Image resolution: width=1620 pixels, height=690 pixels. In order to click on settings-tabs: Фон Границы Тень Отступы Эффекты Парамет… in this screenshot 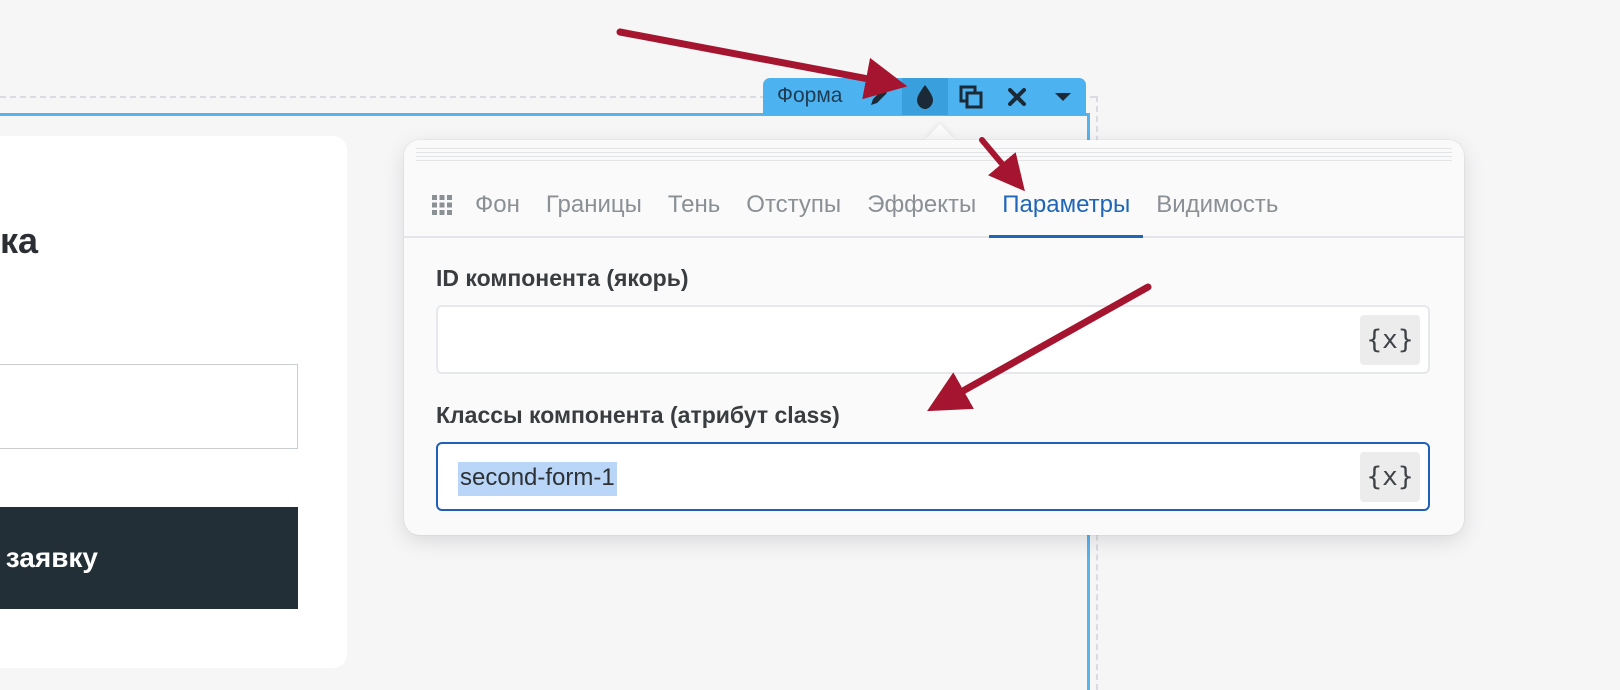, I will do `click(934, 206)`.